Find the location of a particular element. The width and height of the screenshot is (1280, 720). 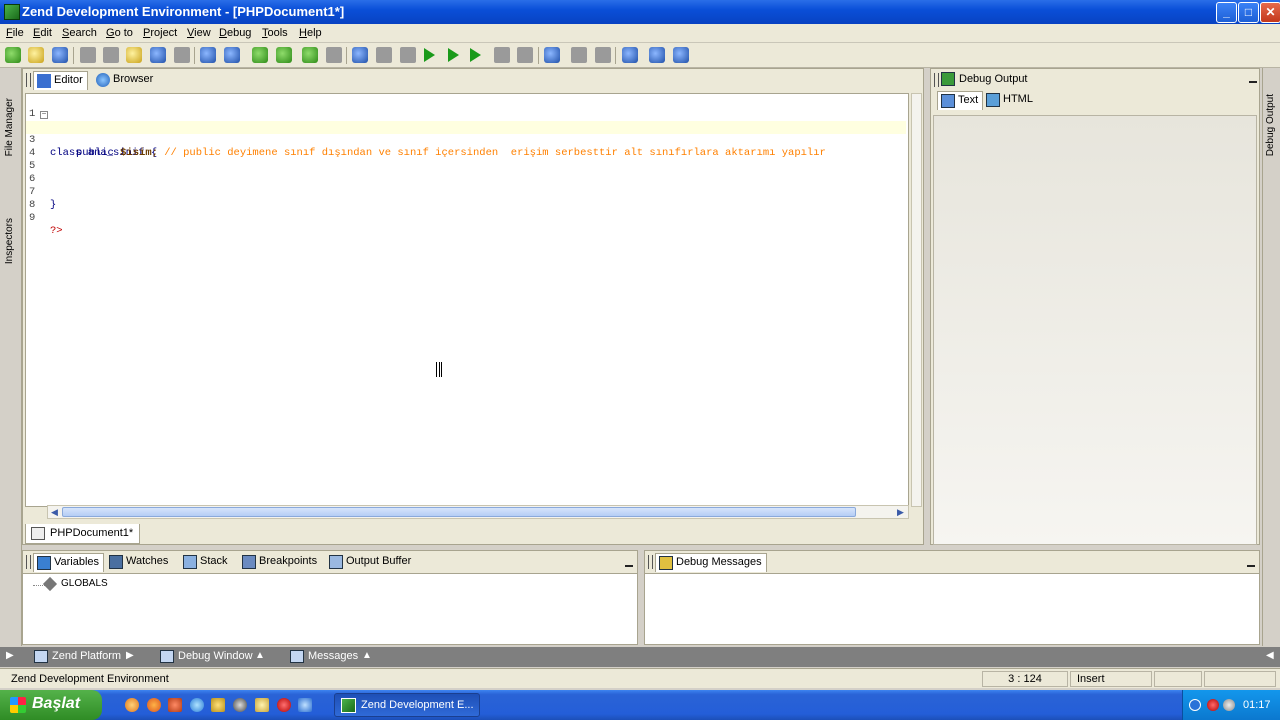

menu-edit: Edit is located at coordinates (42, 33).